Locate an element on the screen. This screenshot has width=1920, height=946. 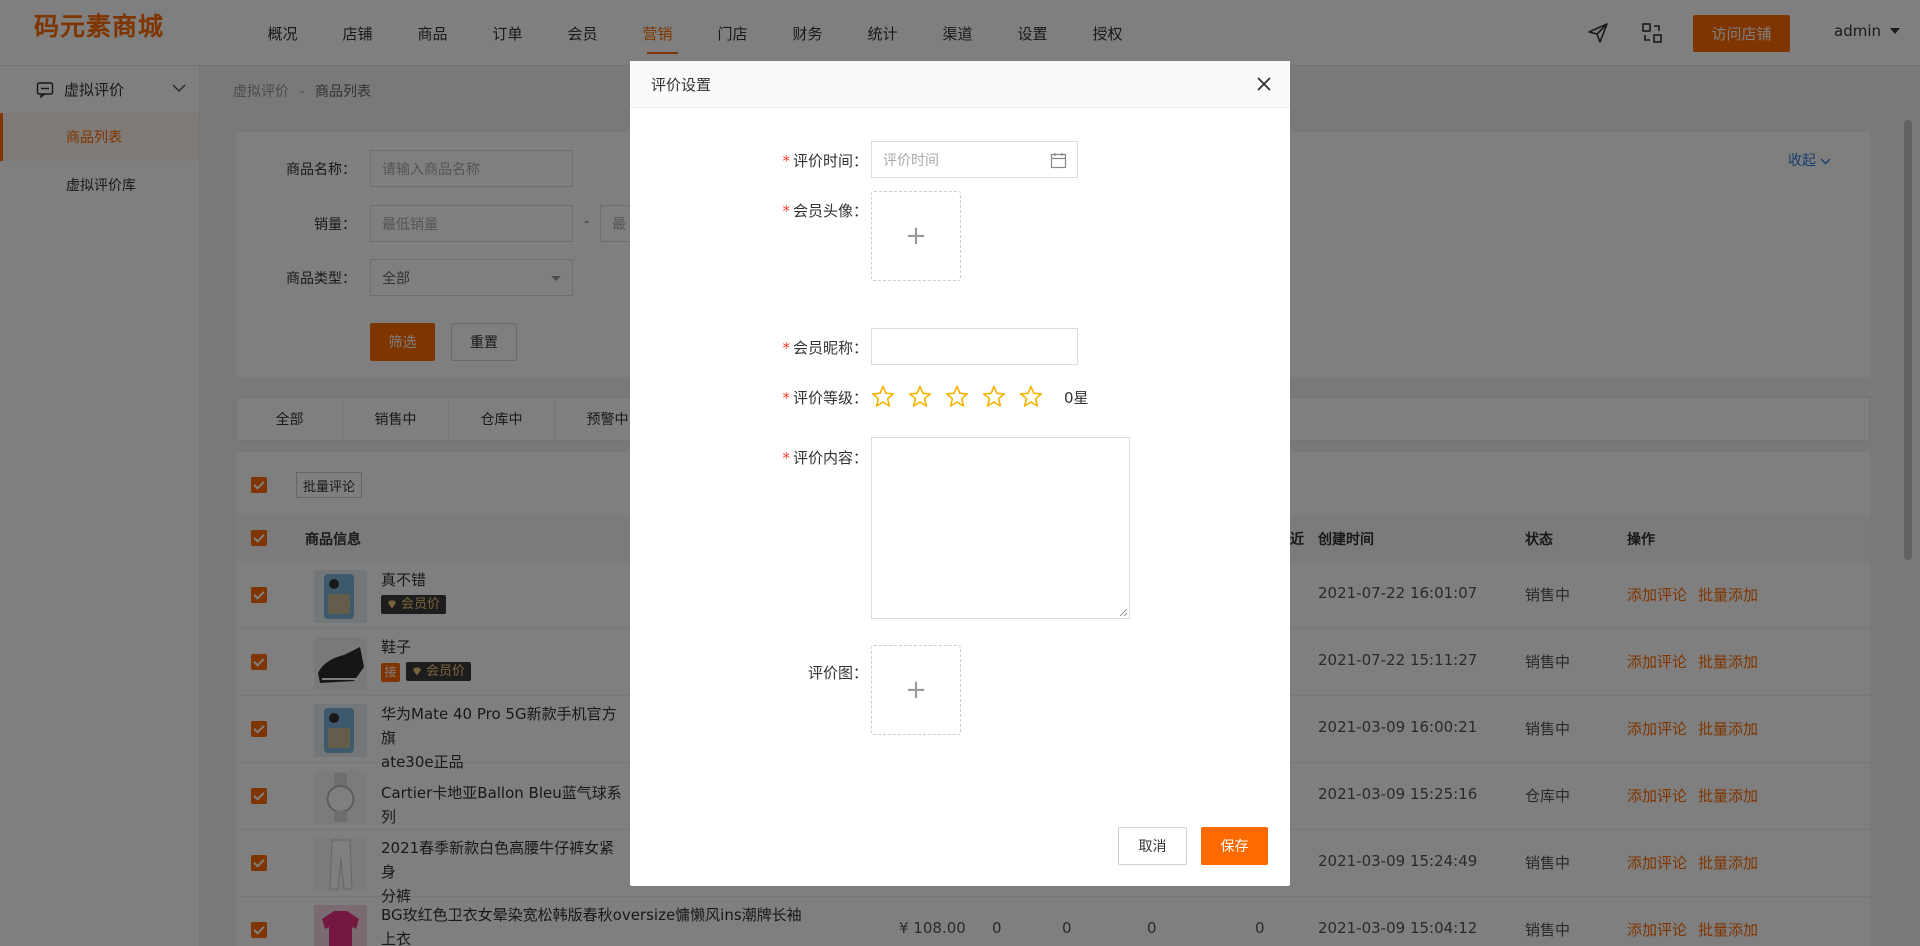
avatar-upload: + is located at coordinates (916, 236).